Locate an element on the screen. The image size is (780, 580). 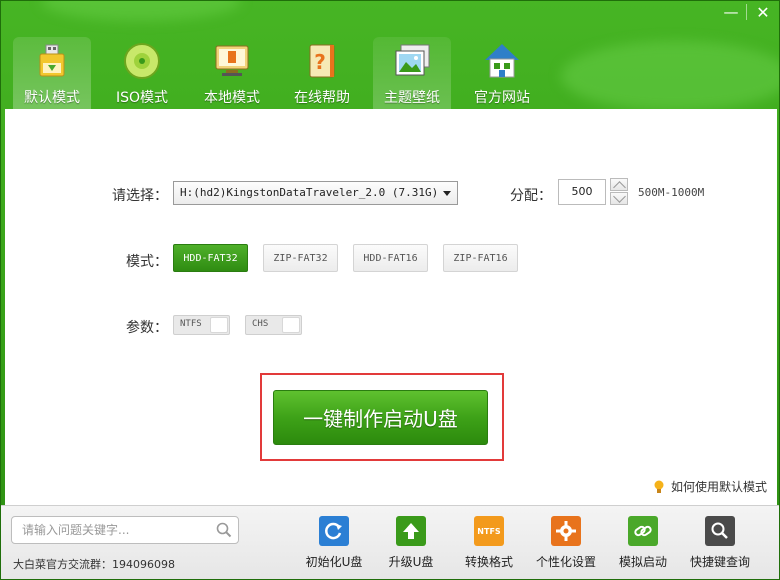
tool-label: 个性化设置 is located at coordinates (565, 562).